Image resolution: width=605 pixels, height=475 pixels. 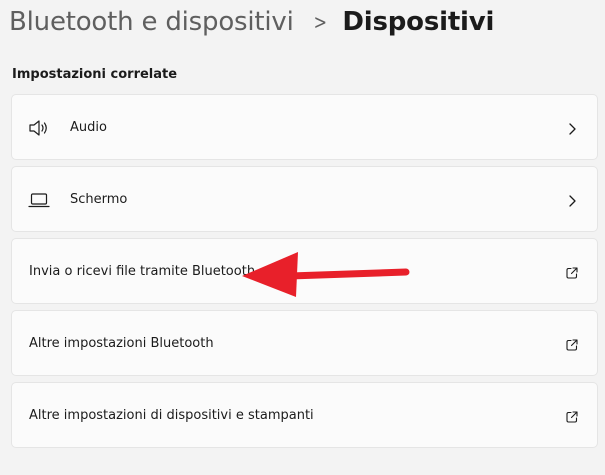 What do you see at coordinates (99, 199) in the screenshot?
I see `settings-item-label: Schermo` at bounding box center [99, 199].